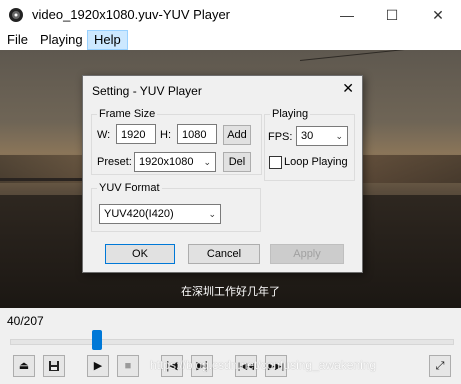 This screenshot has width=461, height=384. Describe the element at coordinates (224, 254) in the screenshot. I see `cancel-button: Cancel` at that location.